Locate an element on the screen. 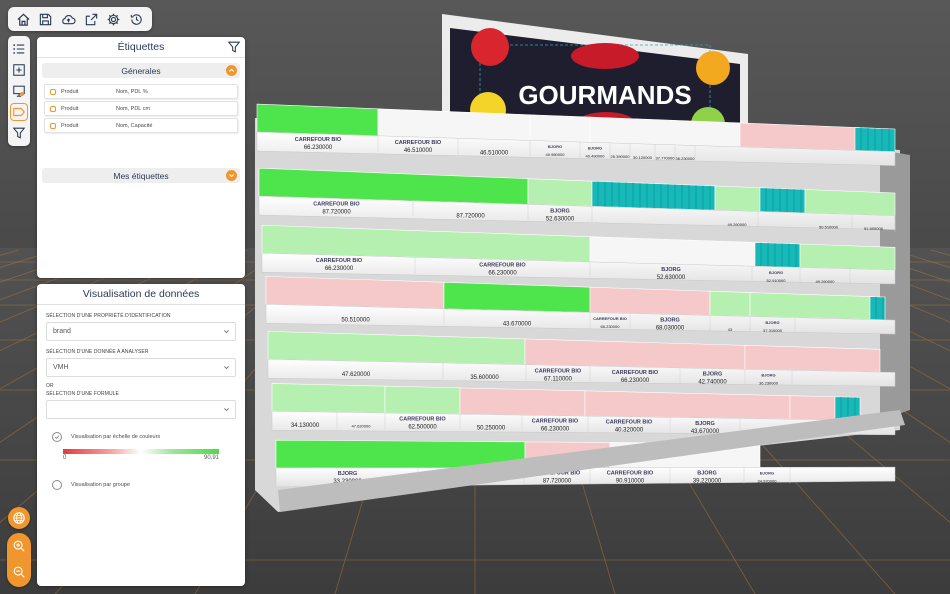  formula-select is located at coordinates (141, 409).